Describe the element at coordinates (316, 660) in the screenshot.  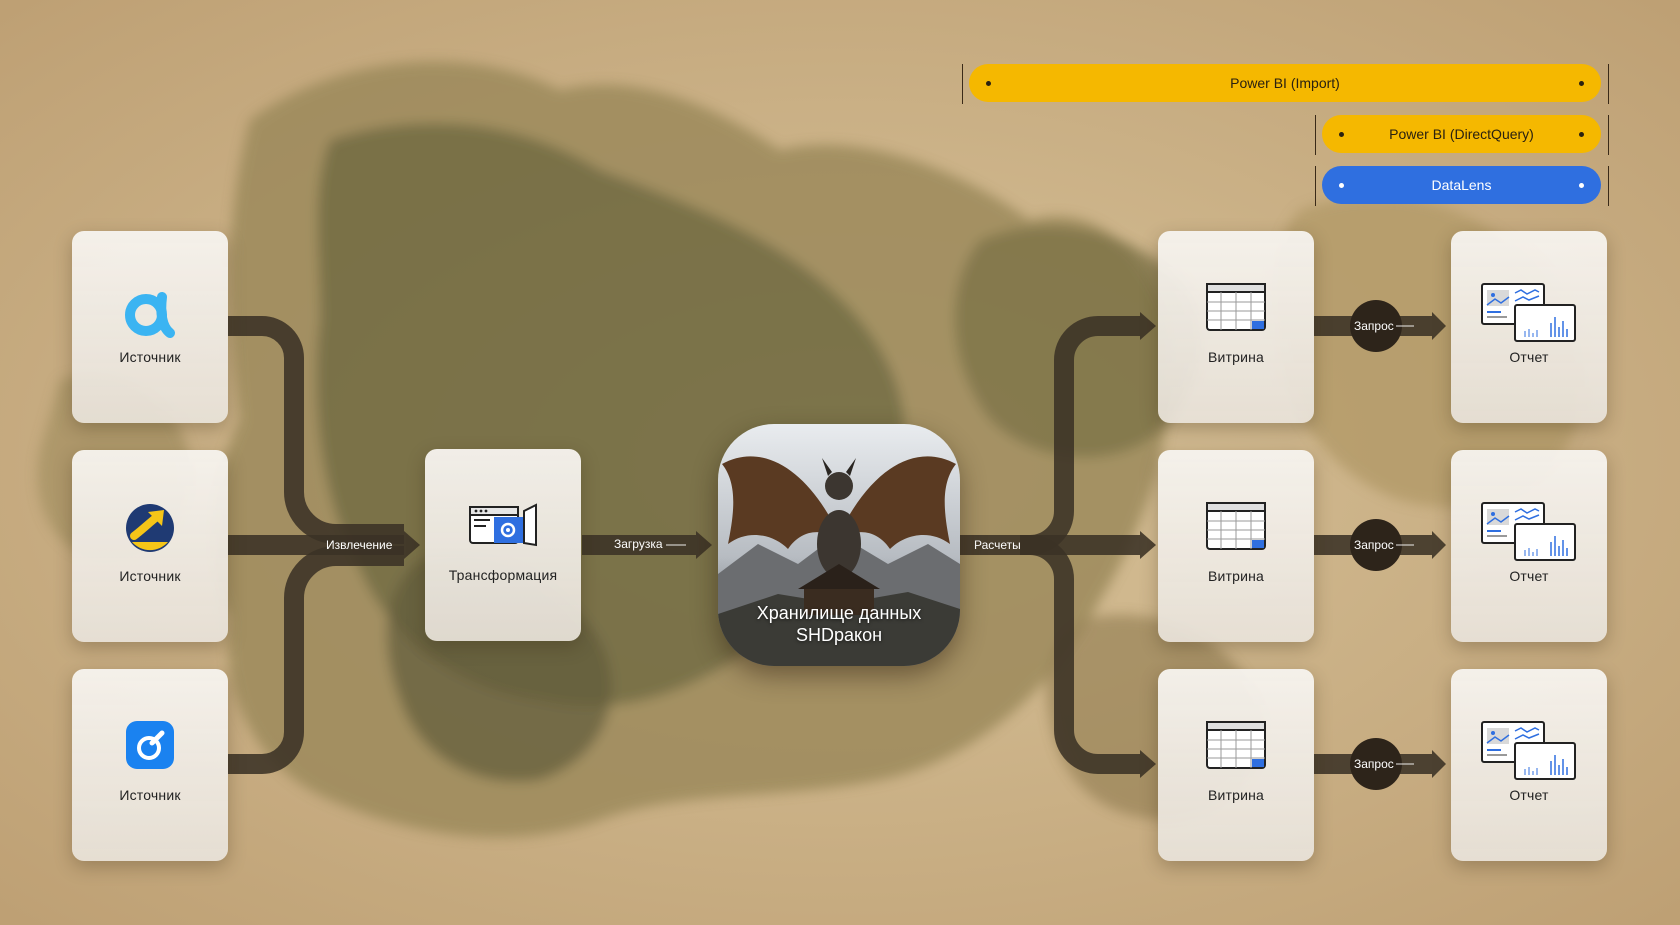
I see `extract-pipe-bottom` at that location.